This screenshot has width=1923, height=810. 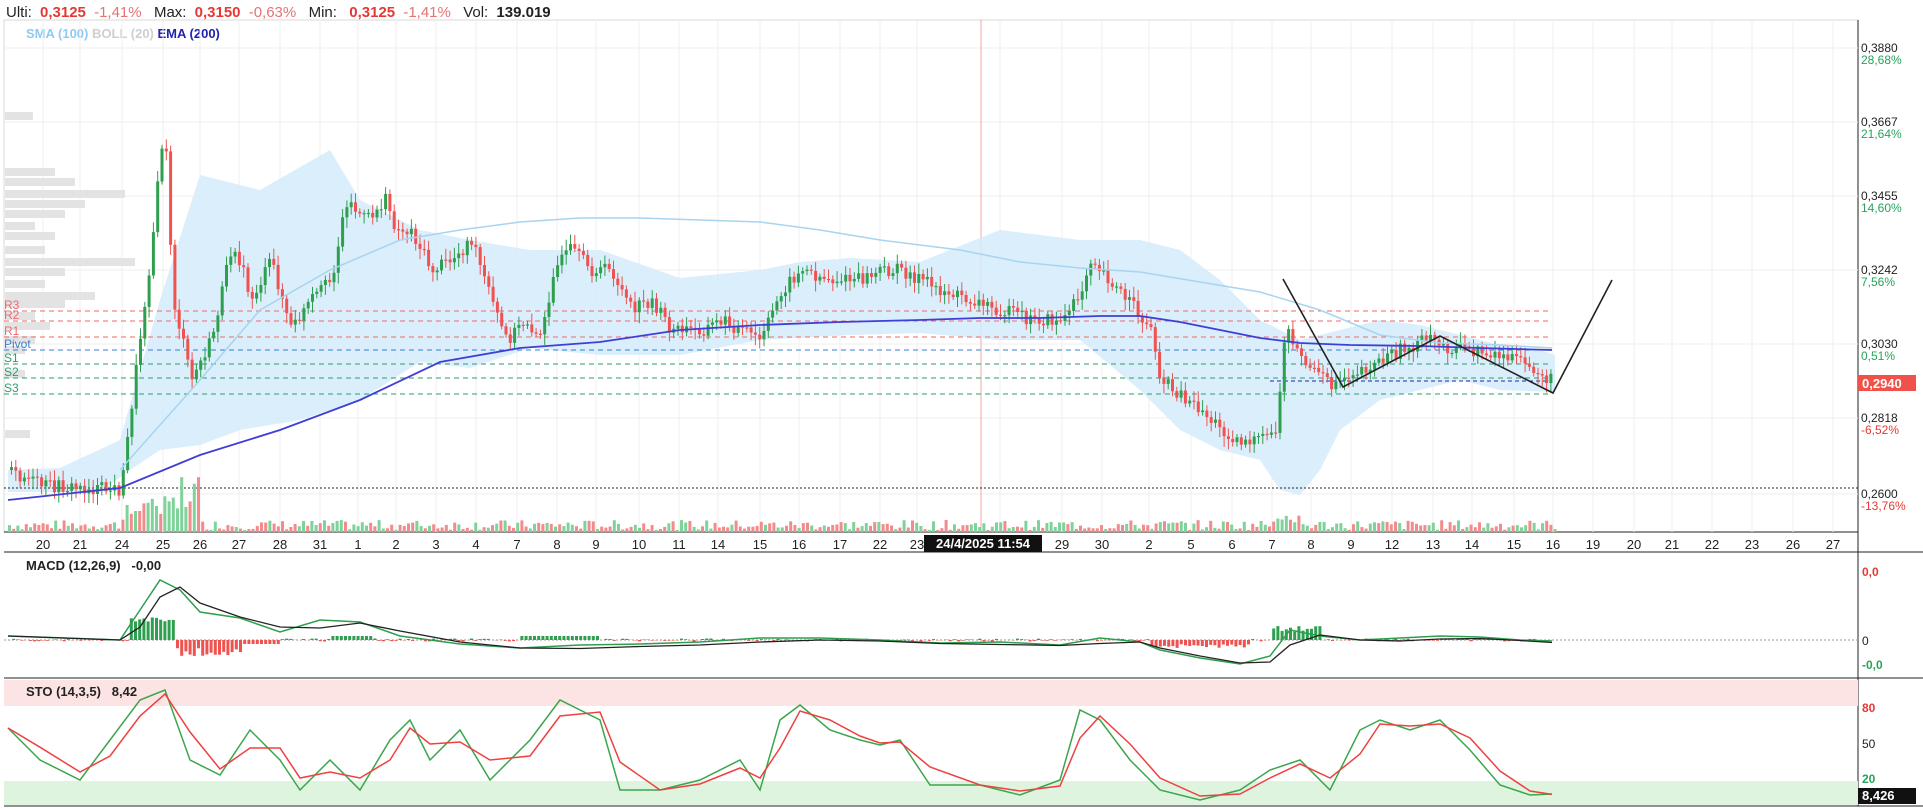 What do you see at coordinates (679, 544) in the screenshot?
I see `x-axis-label: 11` at bounding box center [679, 544].